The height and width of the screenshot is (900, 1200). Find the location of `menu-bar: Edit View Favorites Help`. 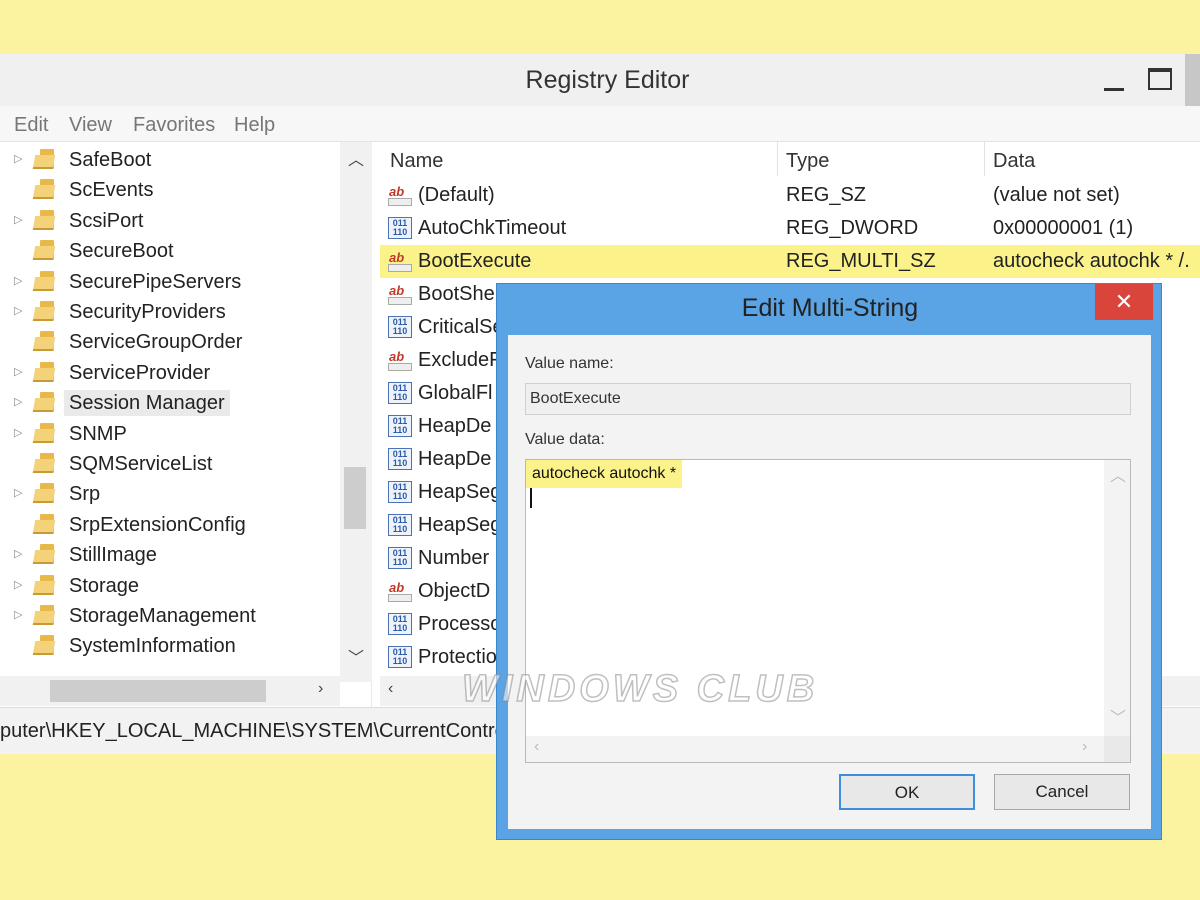

menu-bar: Edit View Favorites Help is located at coordinates (600, 124).